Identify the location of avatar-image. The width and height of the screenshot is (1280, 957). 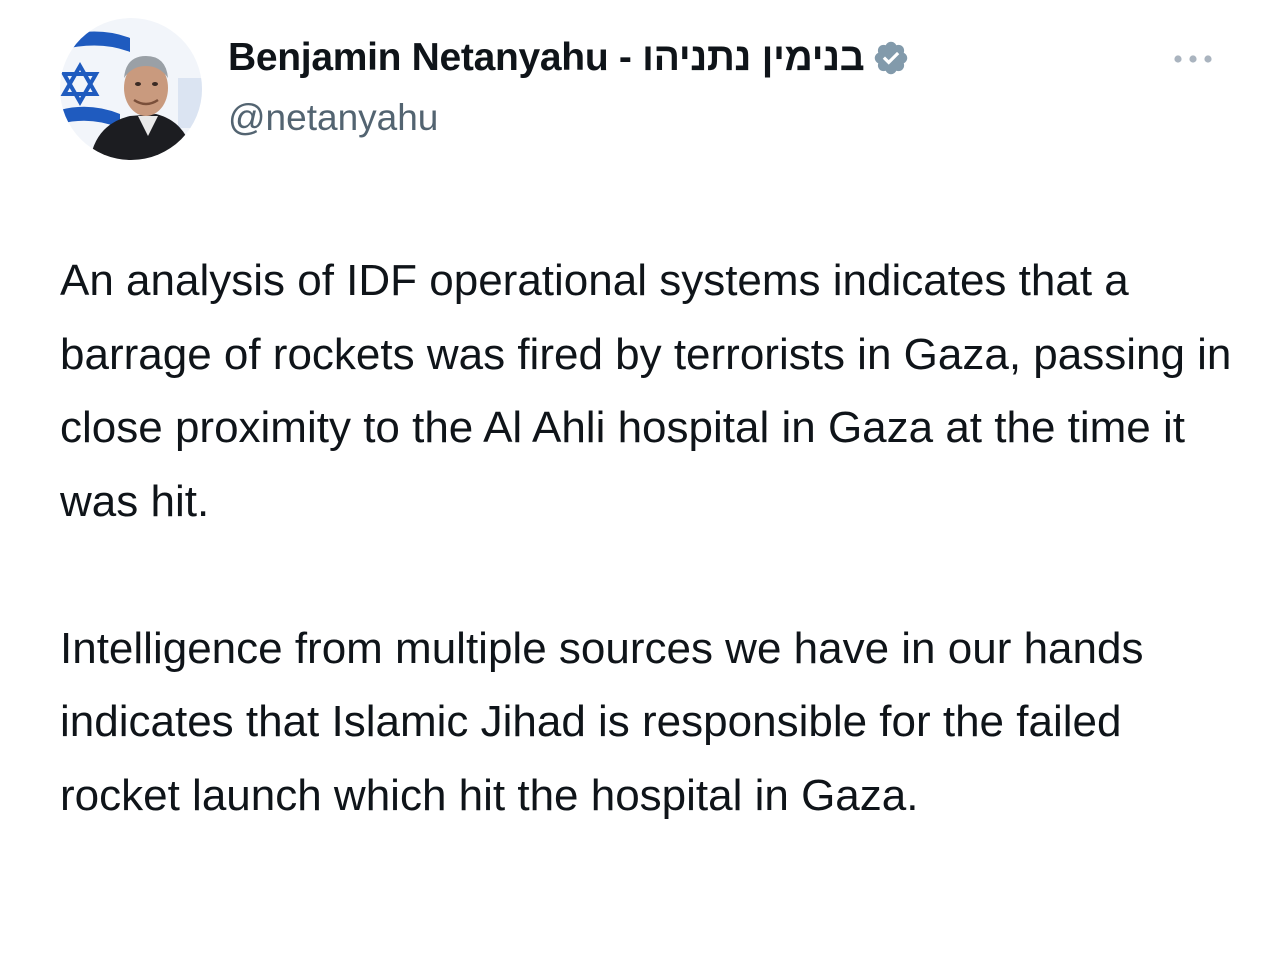
(131, 89).